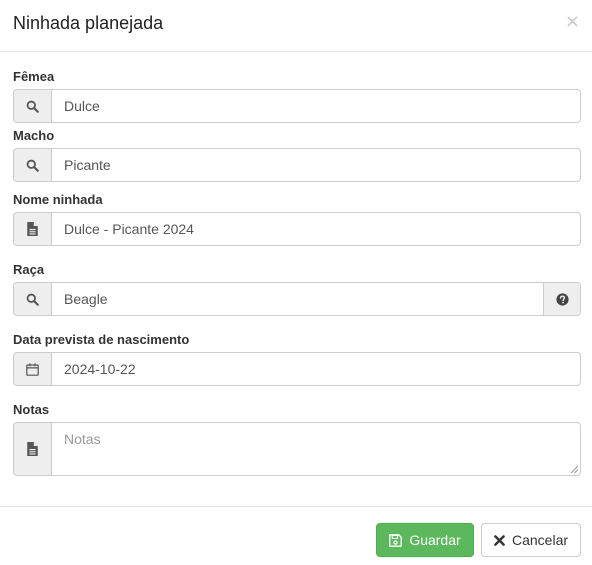 The width and height of the screenshot is (592, 565). What do you see at coordinates (58, 199) in the screenshot?
I see `litter-name-label: Nome ninhada` at bounding box center [58, 199].